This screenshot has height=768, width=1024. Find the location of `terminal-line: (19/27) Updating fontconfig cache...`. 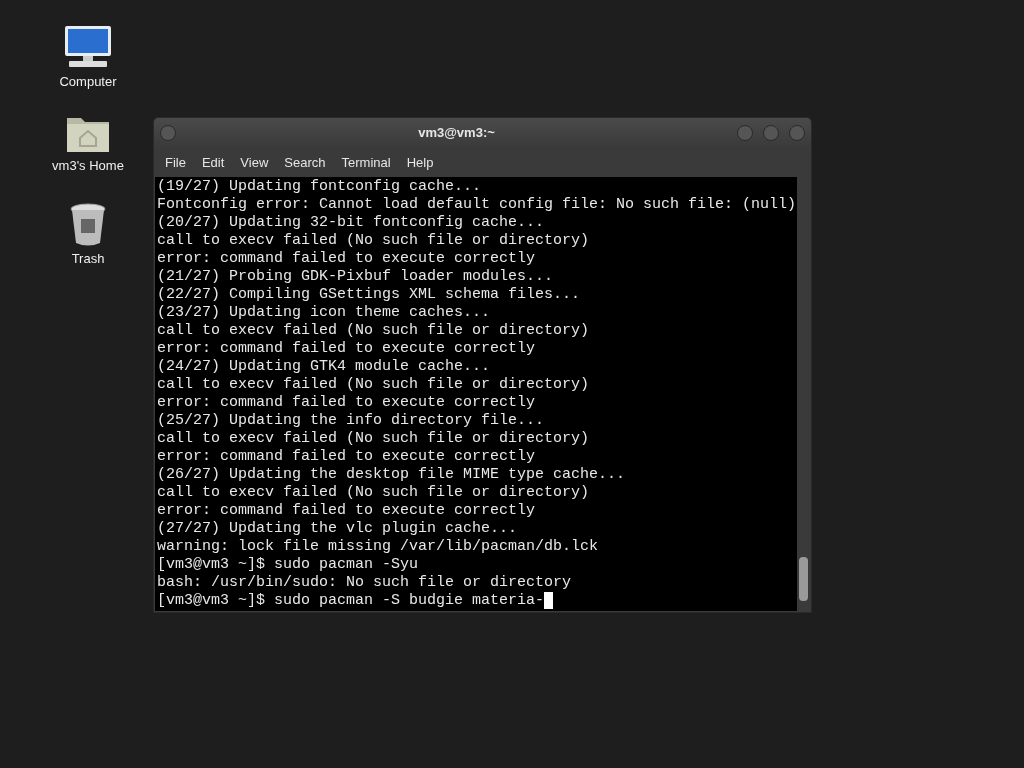

terminal-line: (19/27) Updating fontconfig cache... is located at coordinates (319, 187).